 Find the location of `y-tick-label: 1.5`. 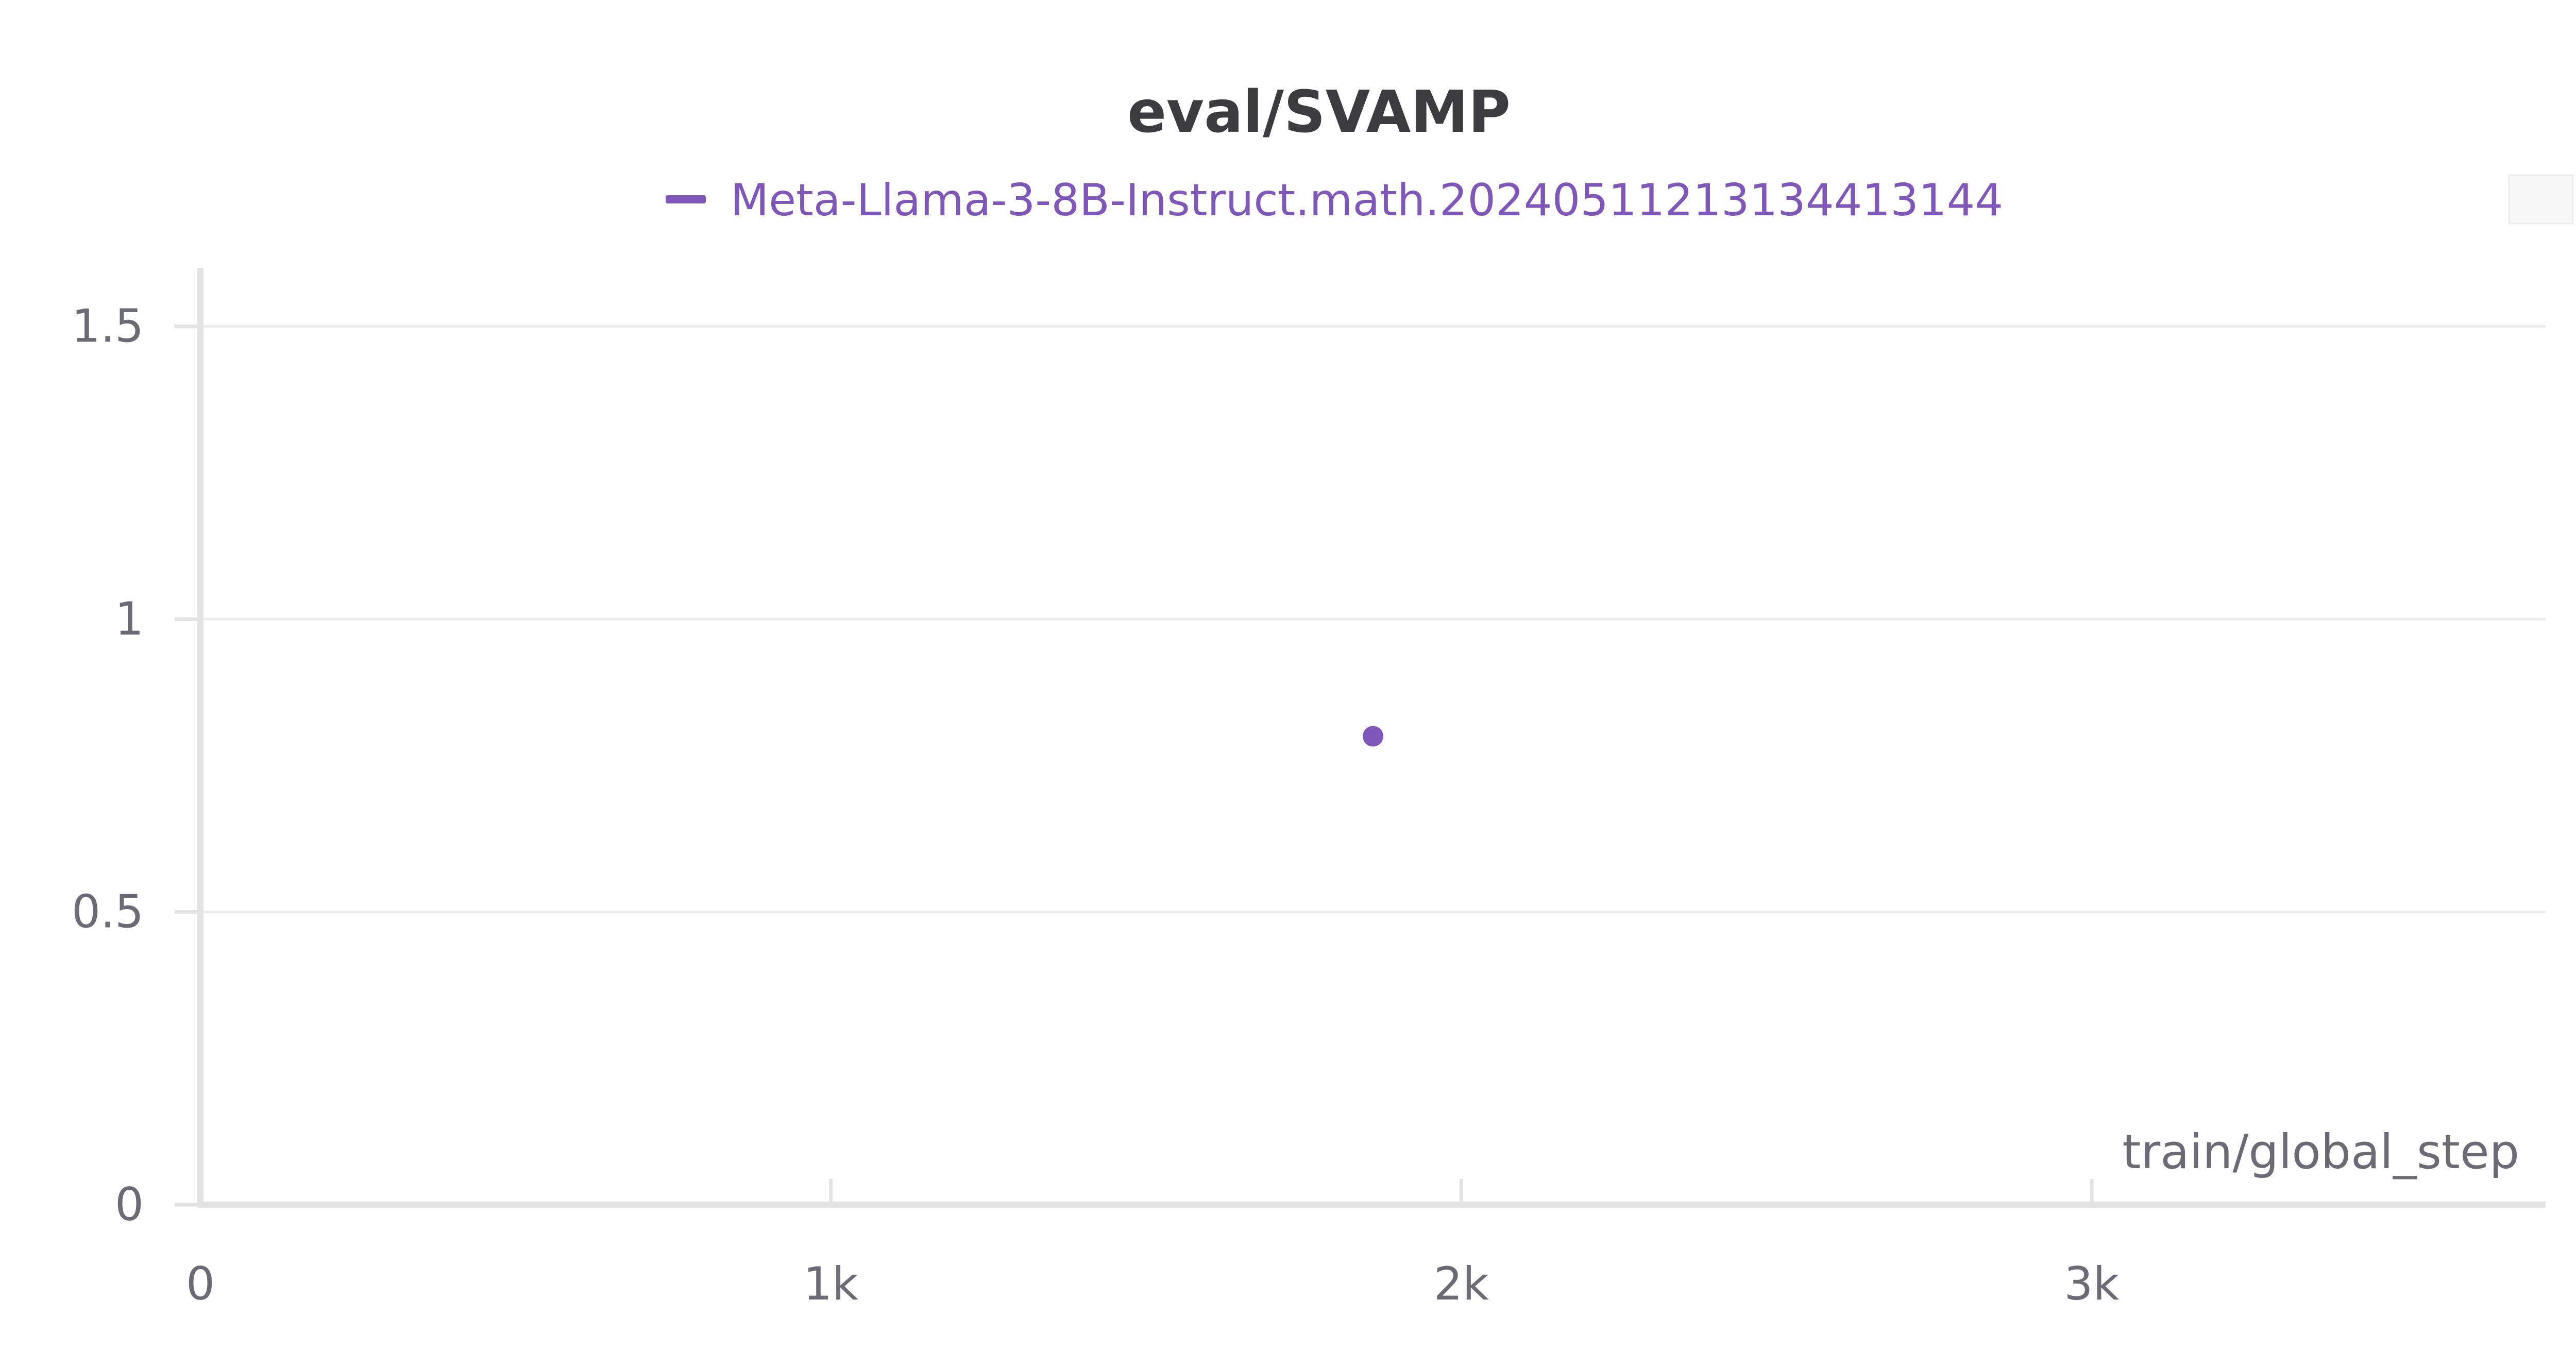

y-tick-label: 1.5 is located at coordinates (108, 326).